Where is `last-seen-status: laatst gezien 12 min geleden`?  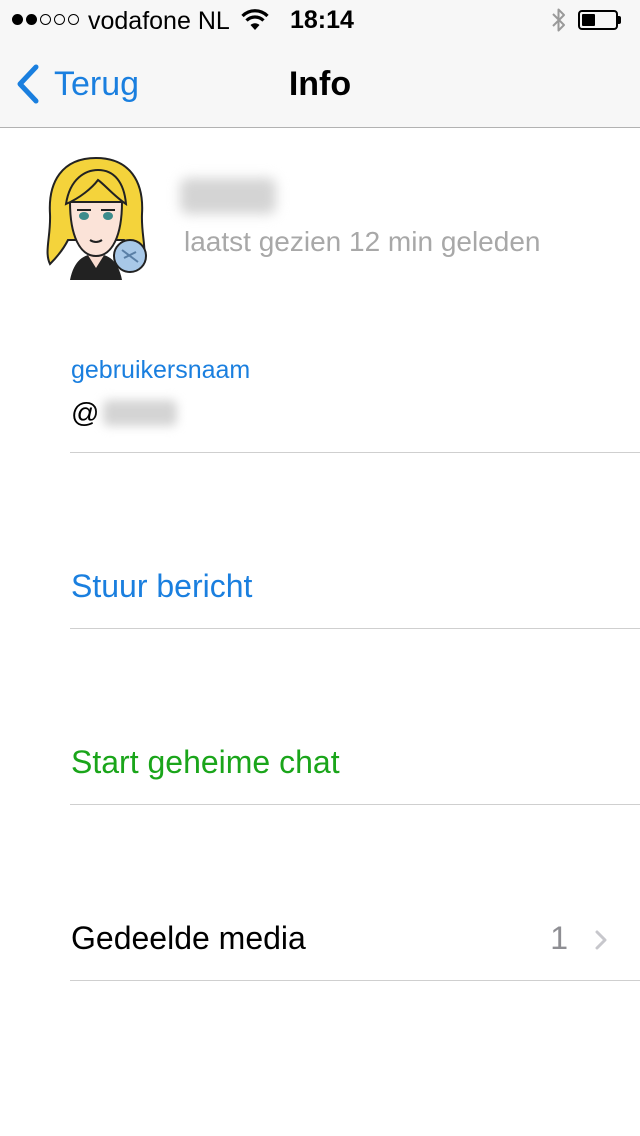 last-seen-status: laatst gezien 12 min geleden is located at coordinates (362, 241).